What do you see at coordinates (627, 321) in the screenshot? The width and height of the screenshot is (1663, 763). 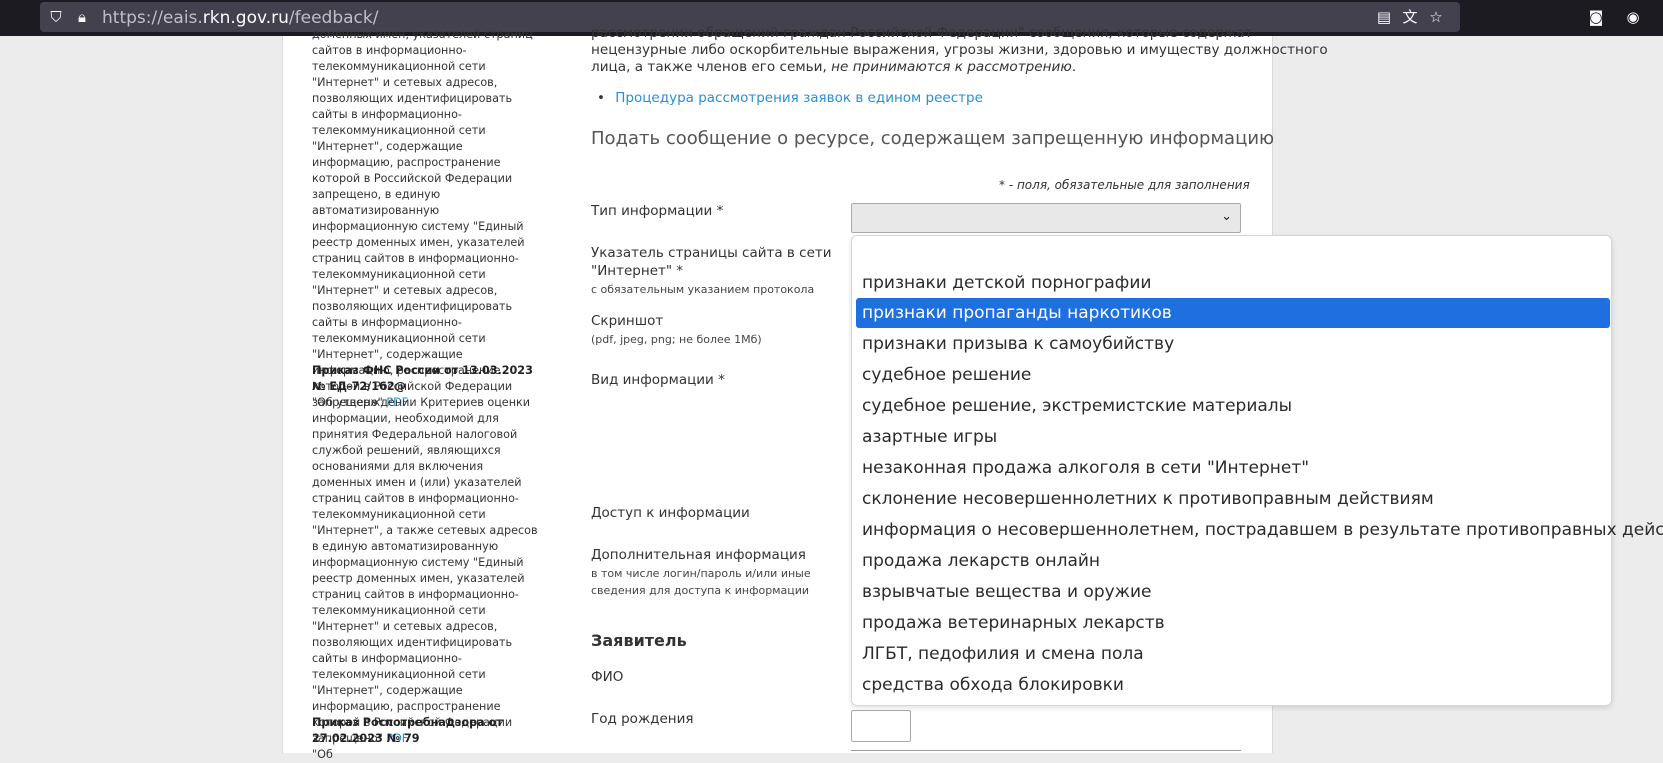 I see `screenshot-label: Скриншот` at bounding box center [627, 321].